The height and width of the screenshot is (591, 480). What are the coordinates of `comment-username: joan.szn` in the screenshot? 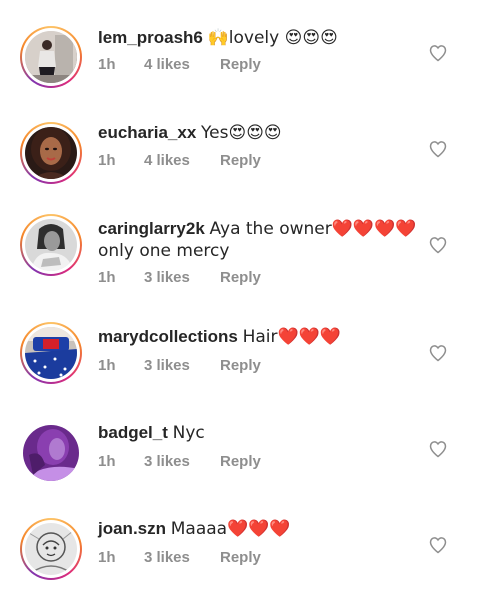 It's located at (132, 528).